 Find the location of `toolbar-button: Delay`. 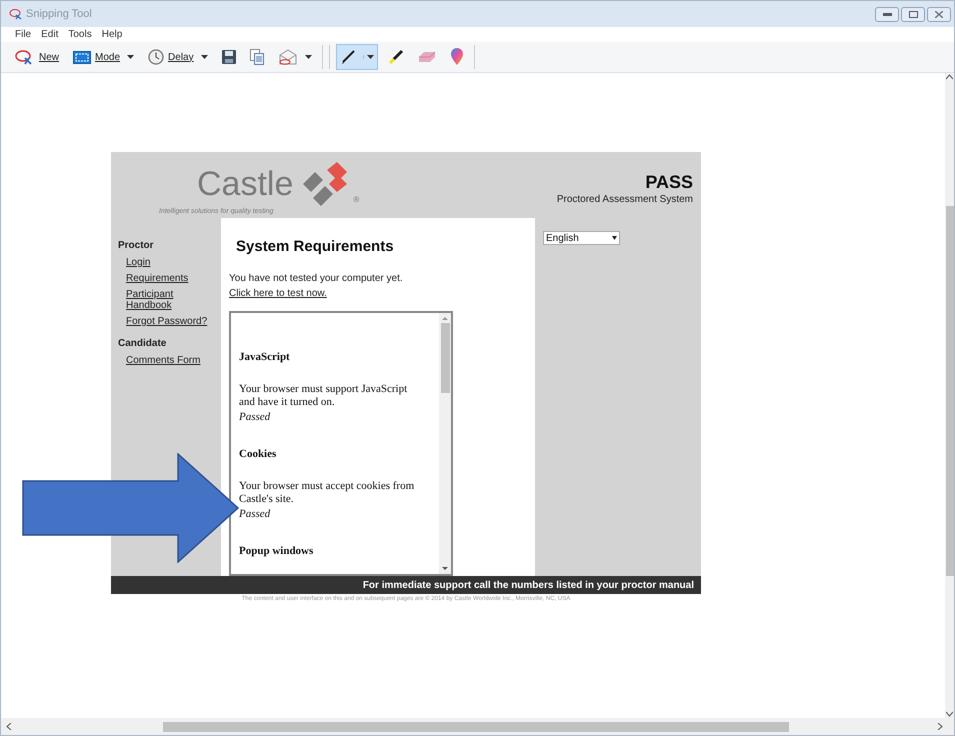

toolbar-button: Delay is located at coordinates (178, 57).